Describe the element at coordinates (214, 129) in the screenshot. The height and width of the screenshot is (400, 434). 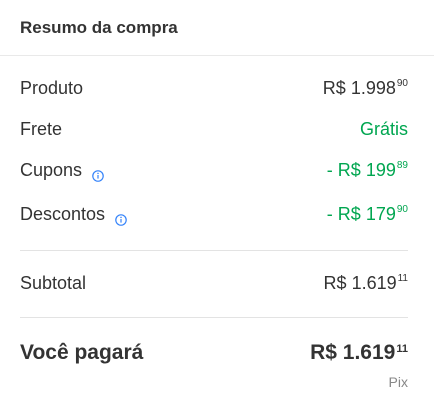
I see `line-frete: Frete Grátis` at that location.